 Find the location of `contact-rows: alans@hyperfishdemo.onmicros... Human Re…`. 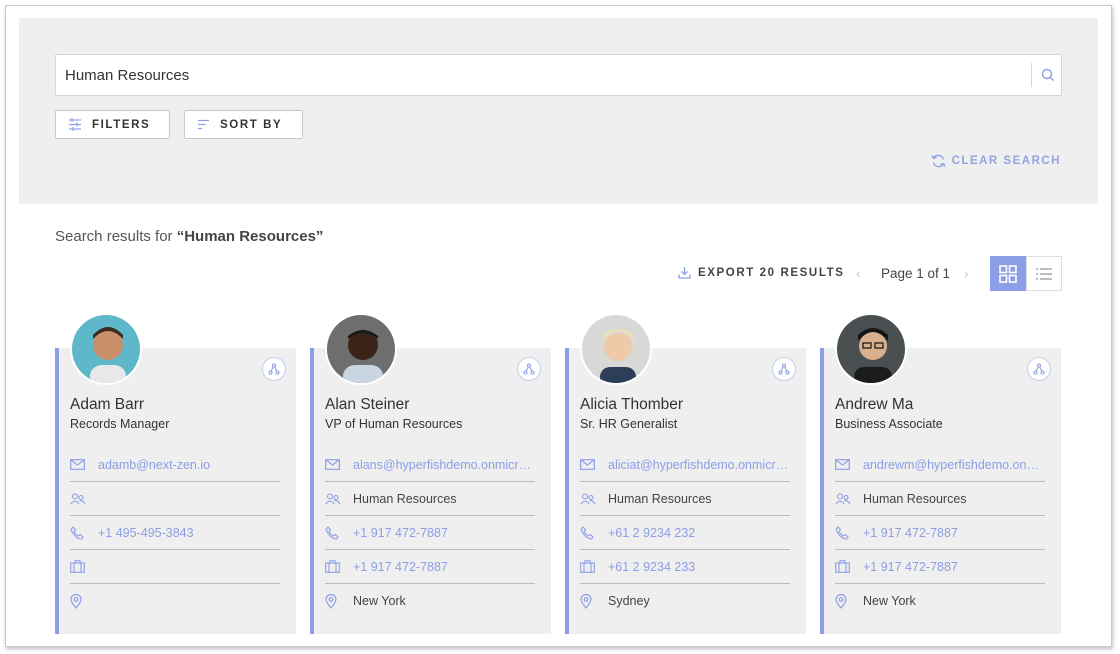

contact-rows: alans@hyperfishdemo.onmicros... Human Re… is located at coordinates (430, 533).